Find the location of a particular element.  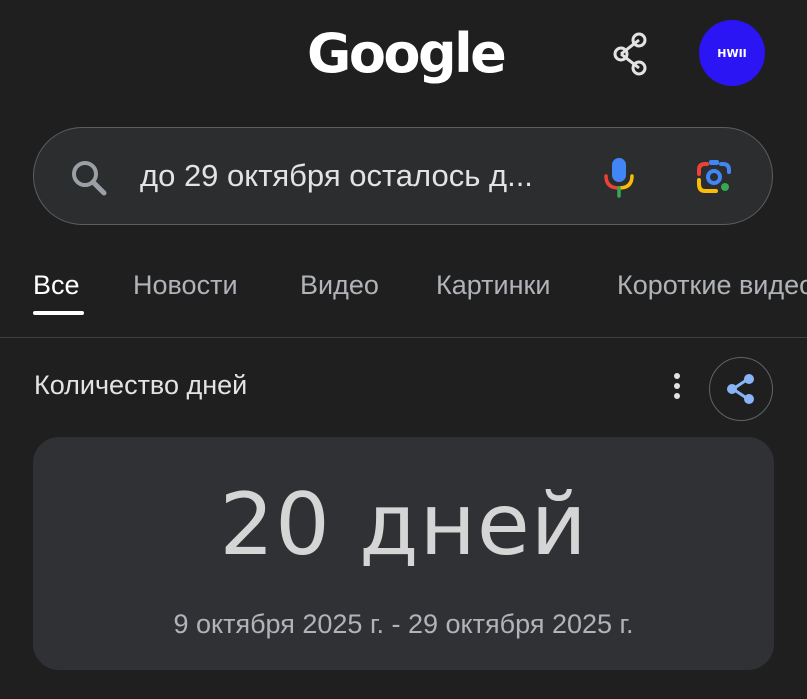

tab-all: Все is located at coordinates (56, 285).